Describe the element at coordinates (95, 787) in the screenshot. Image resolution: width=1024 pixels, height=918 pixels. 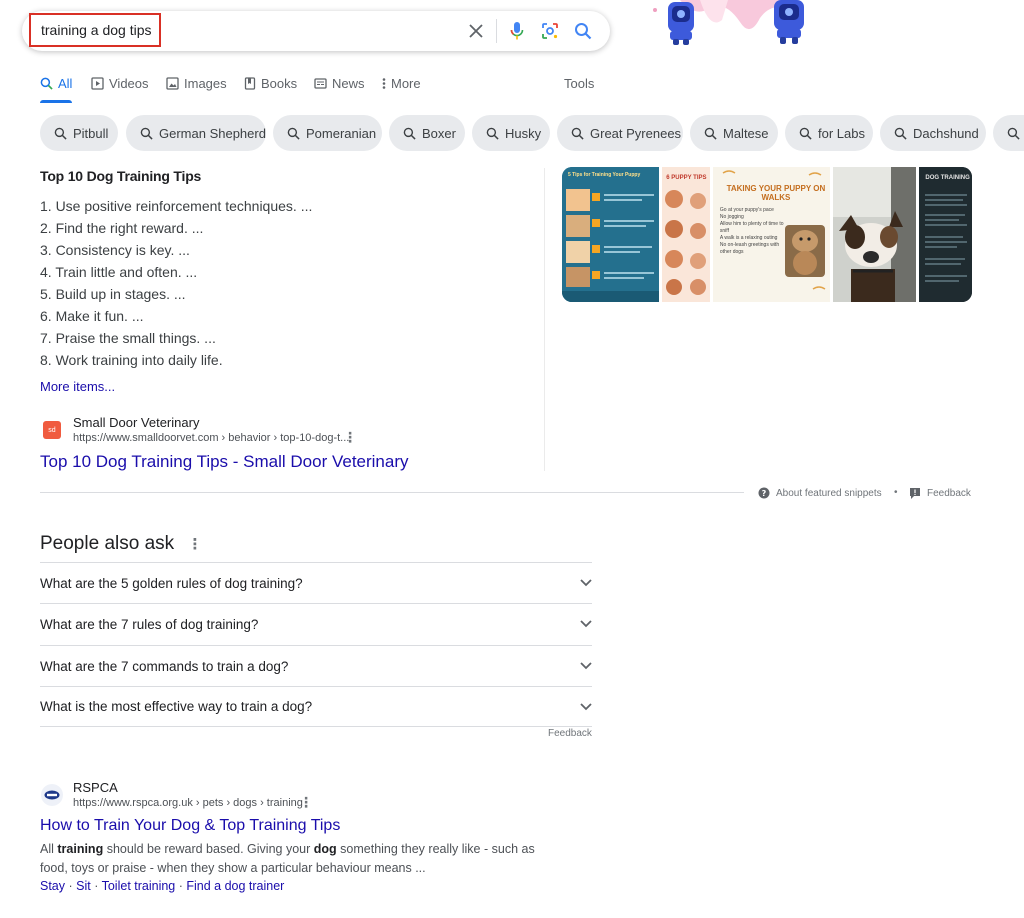
I see `source-name: RSPCA` at that location.